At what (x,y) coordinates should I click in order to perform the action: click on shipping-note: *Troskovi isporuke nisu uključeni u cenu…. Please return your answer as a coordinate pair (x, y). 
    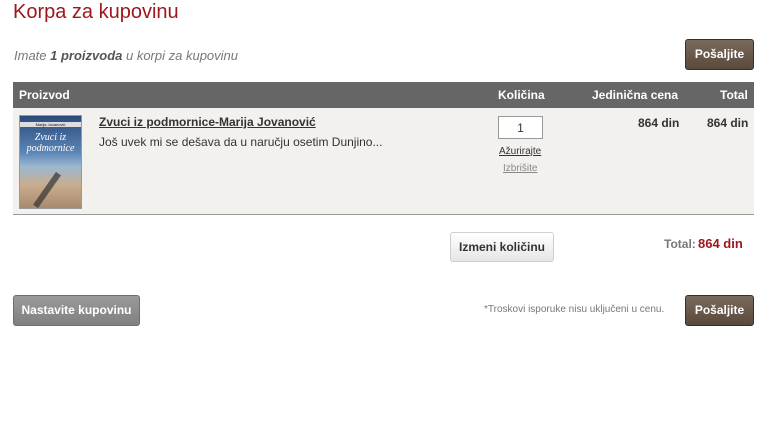
    Looking at the image, I should click on (574, 309).